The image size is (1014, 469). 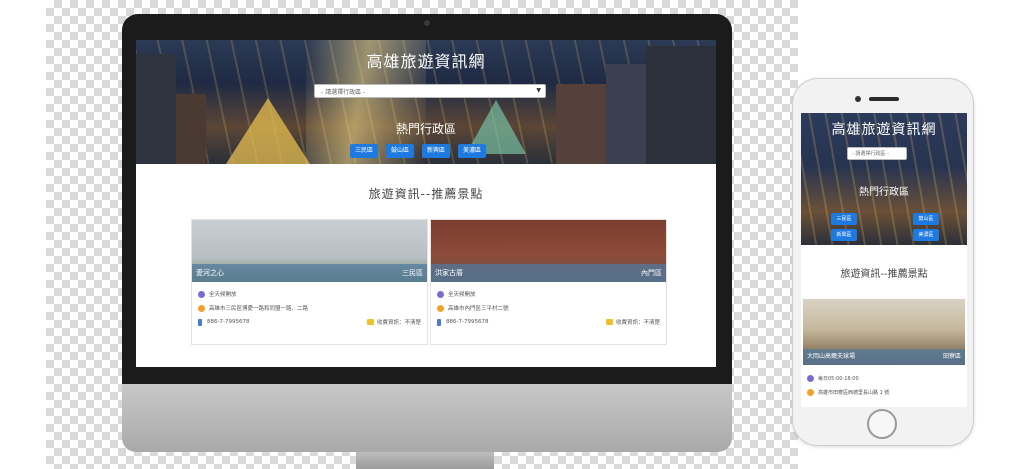 What do you see at coordinates (427, 23) in the screenshot?
I see `camera-icon` at bounding box center [427, 23].